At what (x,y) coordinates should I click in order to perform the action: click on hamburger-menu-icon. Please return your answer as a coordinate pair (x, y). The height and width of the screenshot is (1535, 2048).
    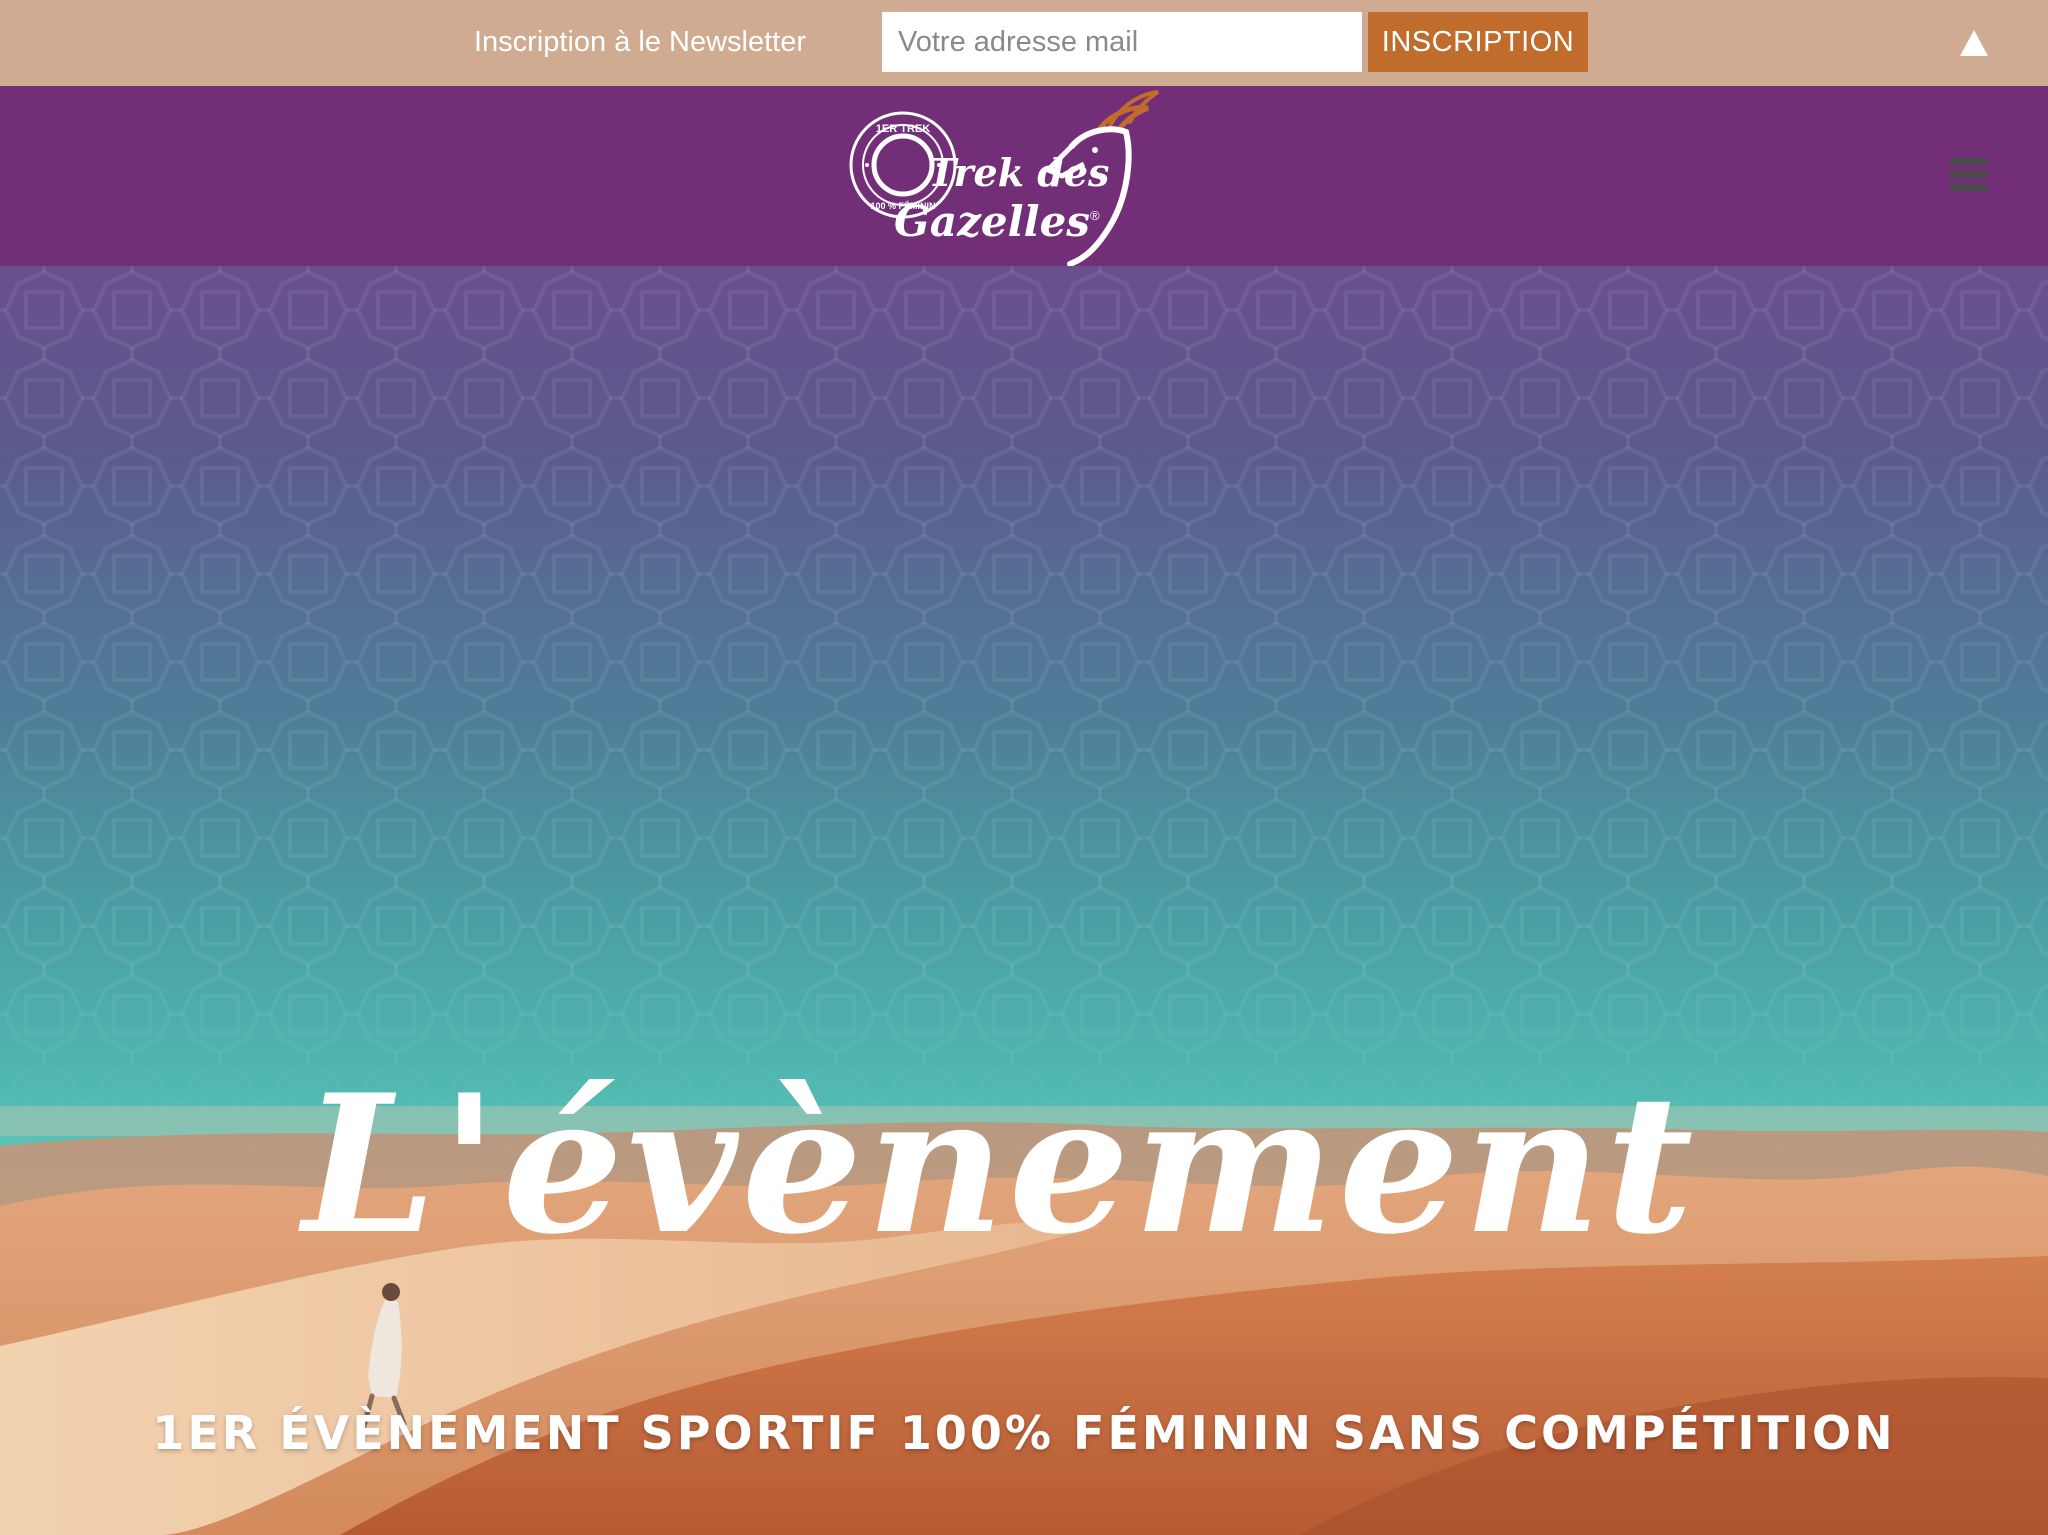
    Looking at the image, I should click on (1969, 176).